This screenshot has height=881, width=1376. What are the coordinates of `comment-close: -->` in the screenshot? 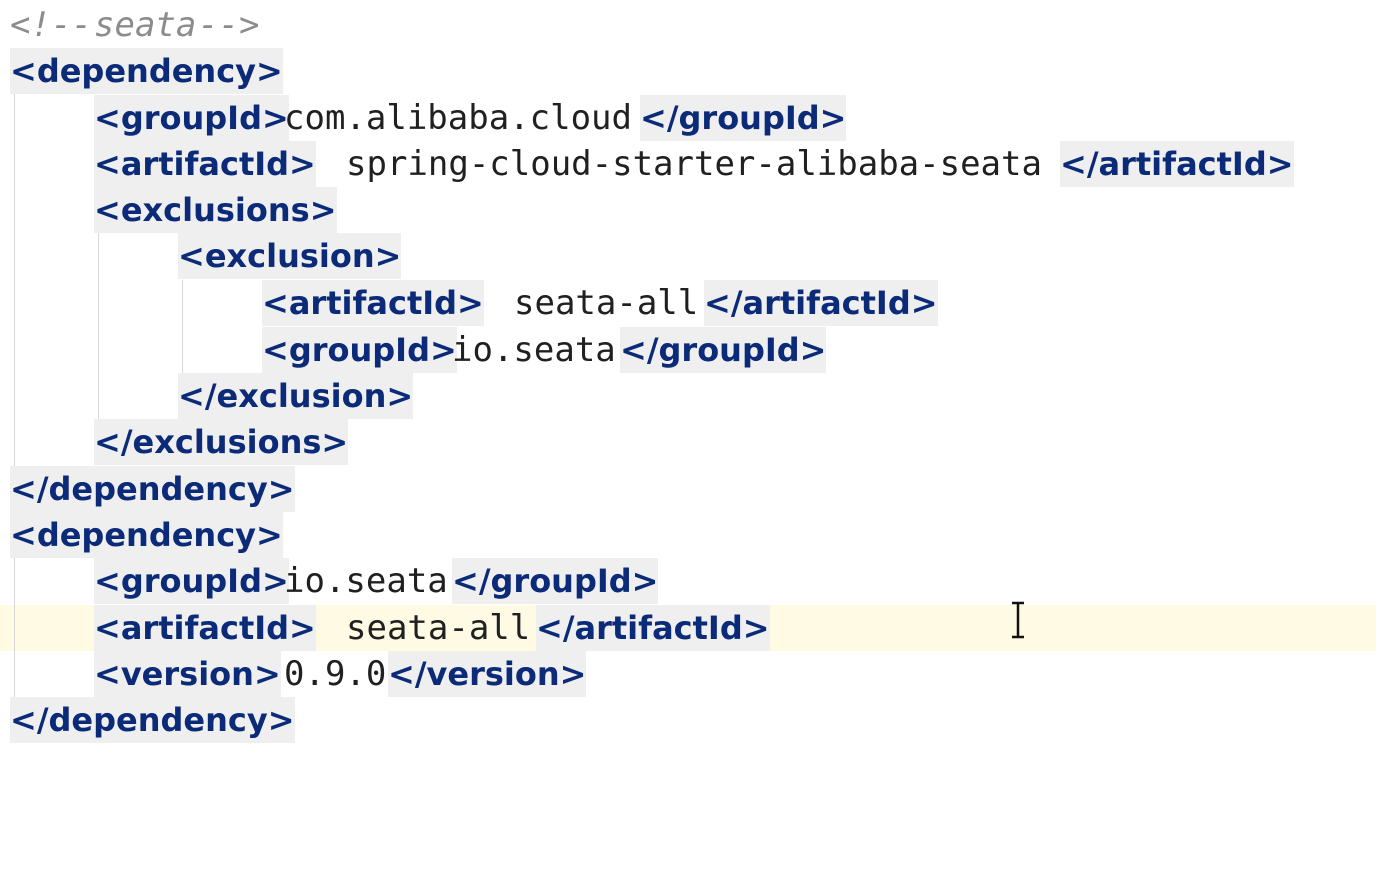 It's located at (229, 25).